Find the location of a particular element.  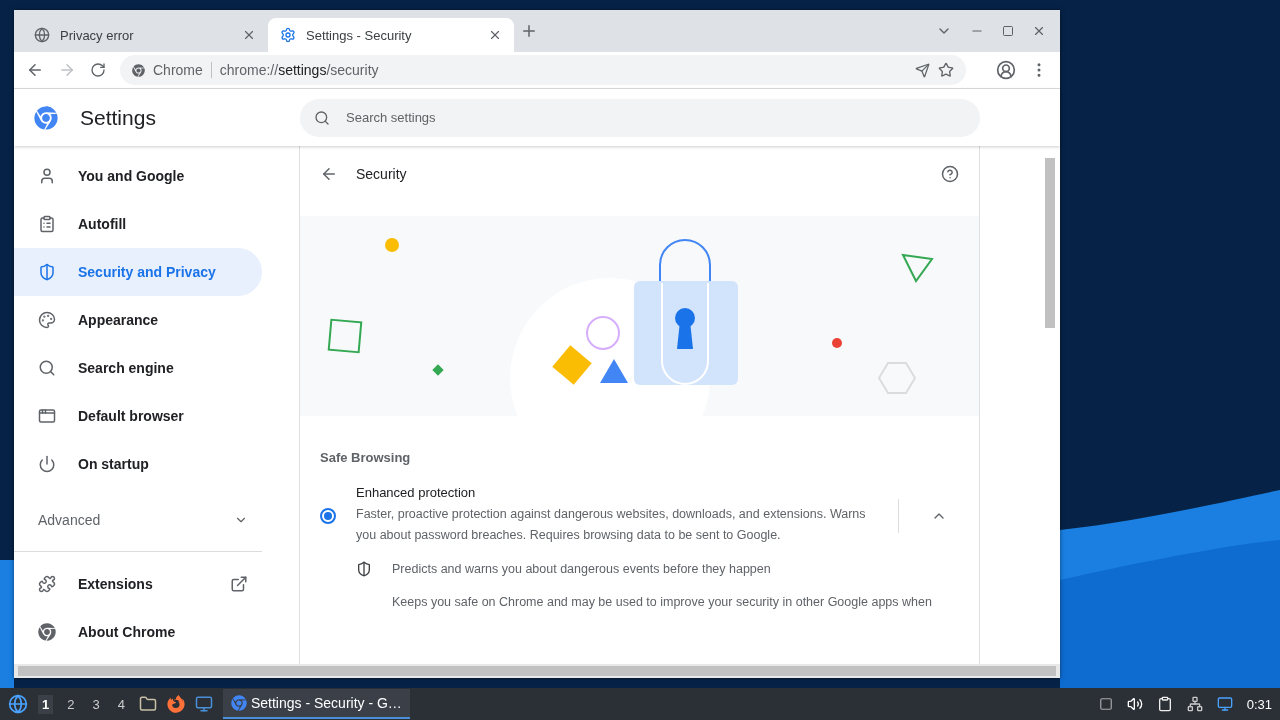

workspace-switch: 3 is located at coordinates (96, 704).